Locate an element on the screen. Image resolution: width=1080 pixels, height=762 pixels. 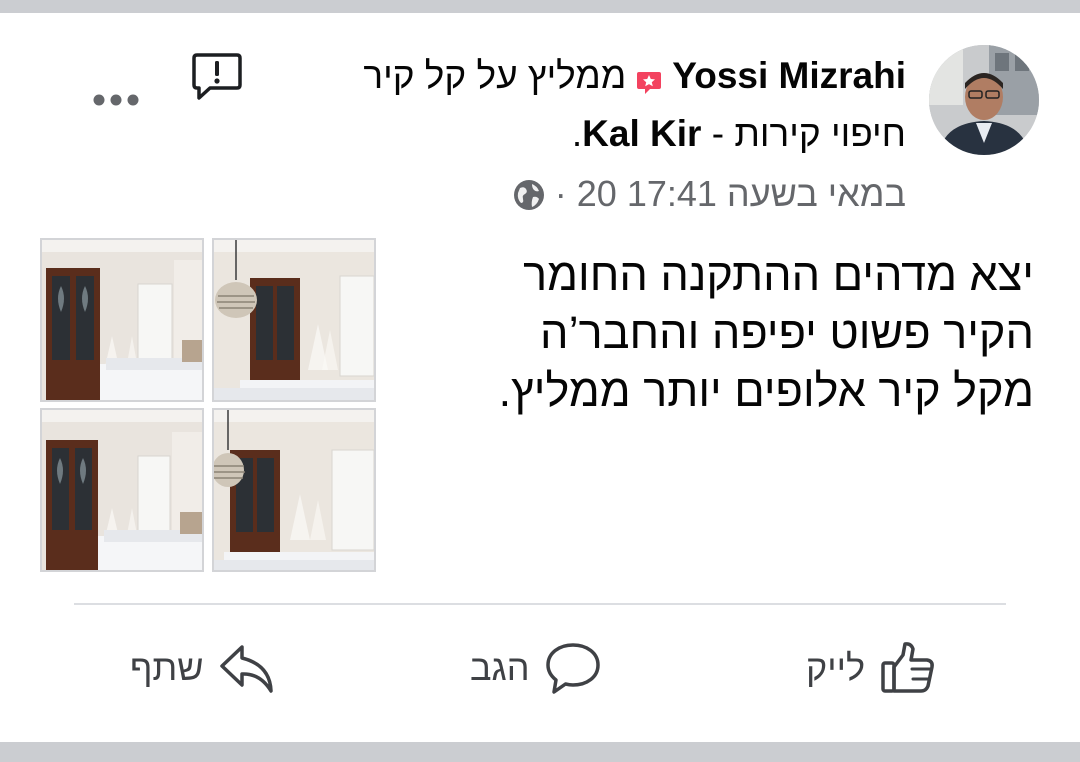
like-label: לייק is located at coordinates (836, 667).